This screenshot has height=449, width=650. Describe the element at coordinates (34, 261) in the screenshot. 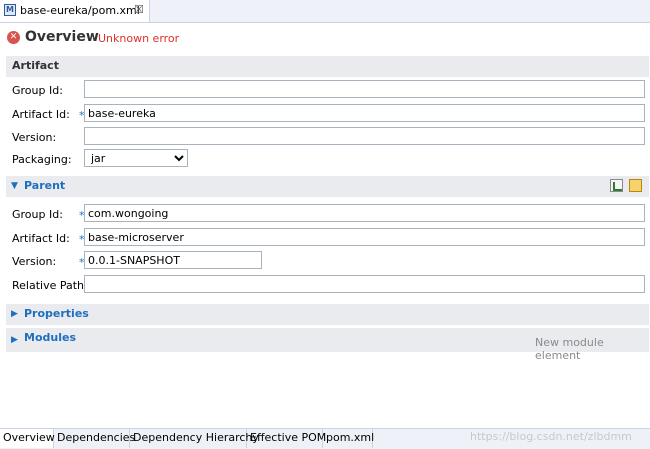

I see `parent-version-label: Version:` at that location.